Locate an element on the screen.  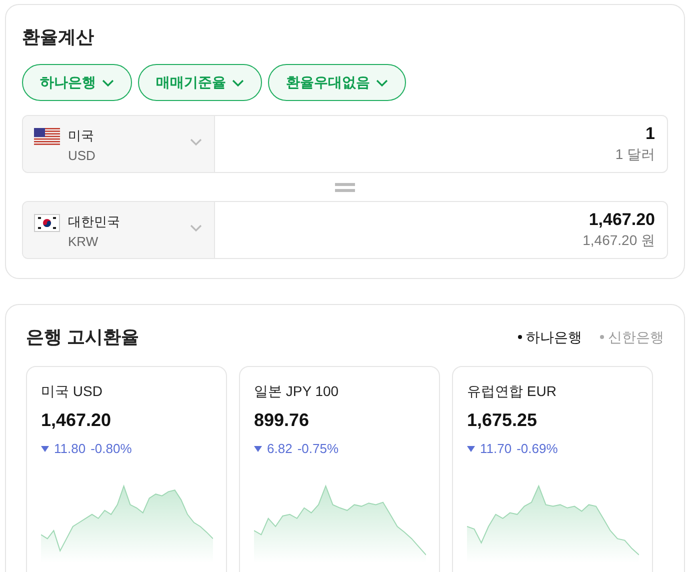
rates-title: 은행 고시환율 is located at coordinates (83, 337).